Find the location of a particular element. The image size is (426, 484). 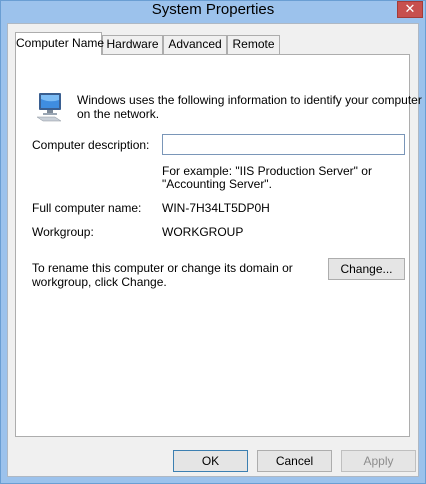

tab-label: Advanced is located at coordinates (195, 44).